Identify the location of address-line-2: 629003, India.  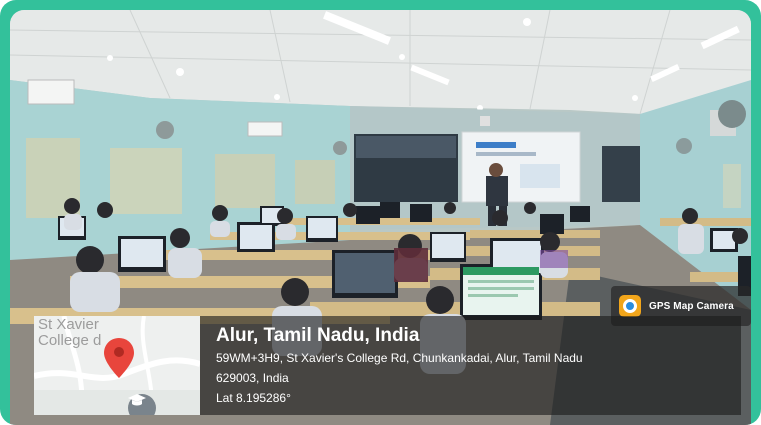
(252, 378).